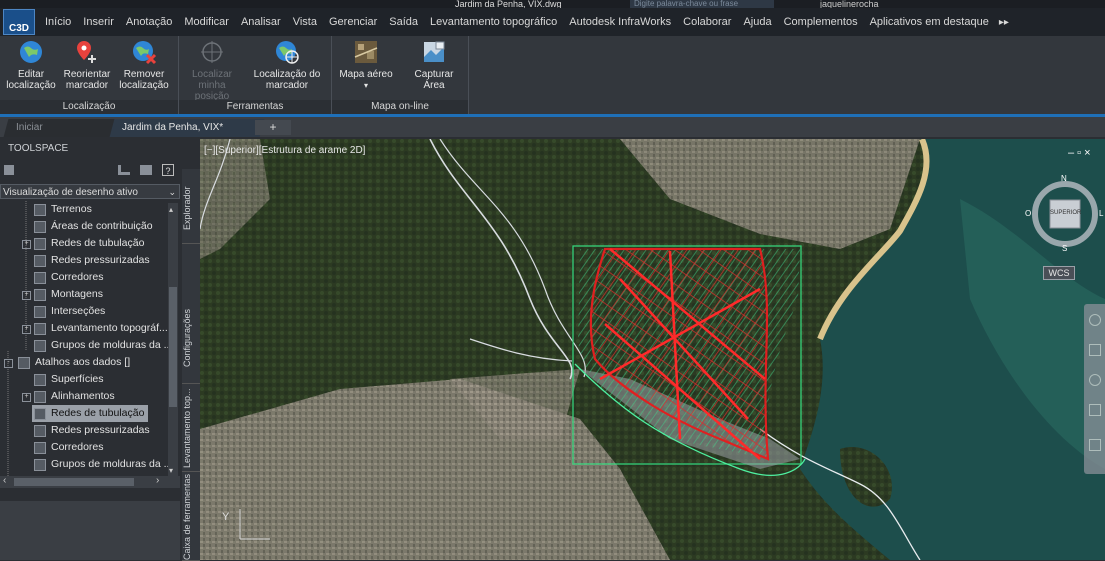 This screenshot has height=561, width=1105. I want to click on marker-reorient-icon, so click(87, 52).